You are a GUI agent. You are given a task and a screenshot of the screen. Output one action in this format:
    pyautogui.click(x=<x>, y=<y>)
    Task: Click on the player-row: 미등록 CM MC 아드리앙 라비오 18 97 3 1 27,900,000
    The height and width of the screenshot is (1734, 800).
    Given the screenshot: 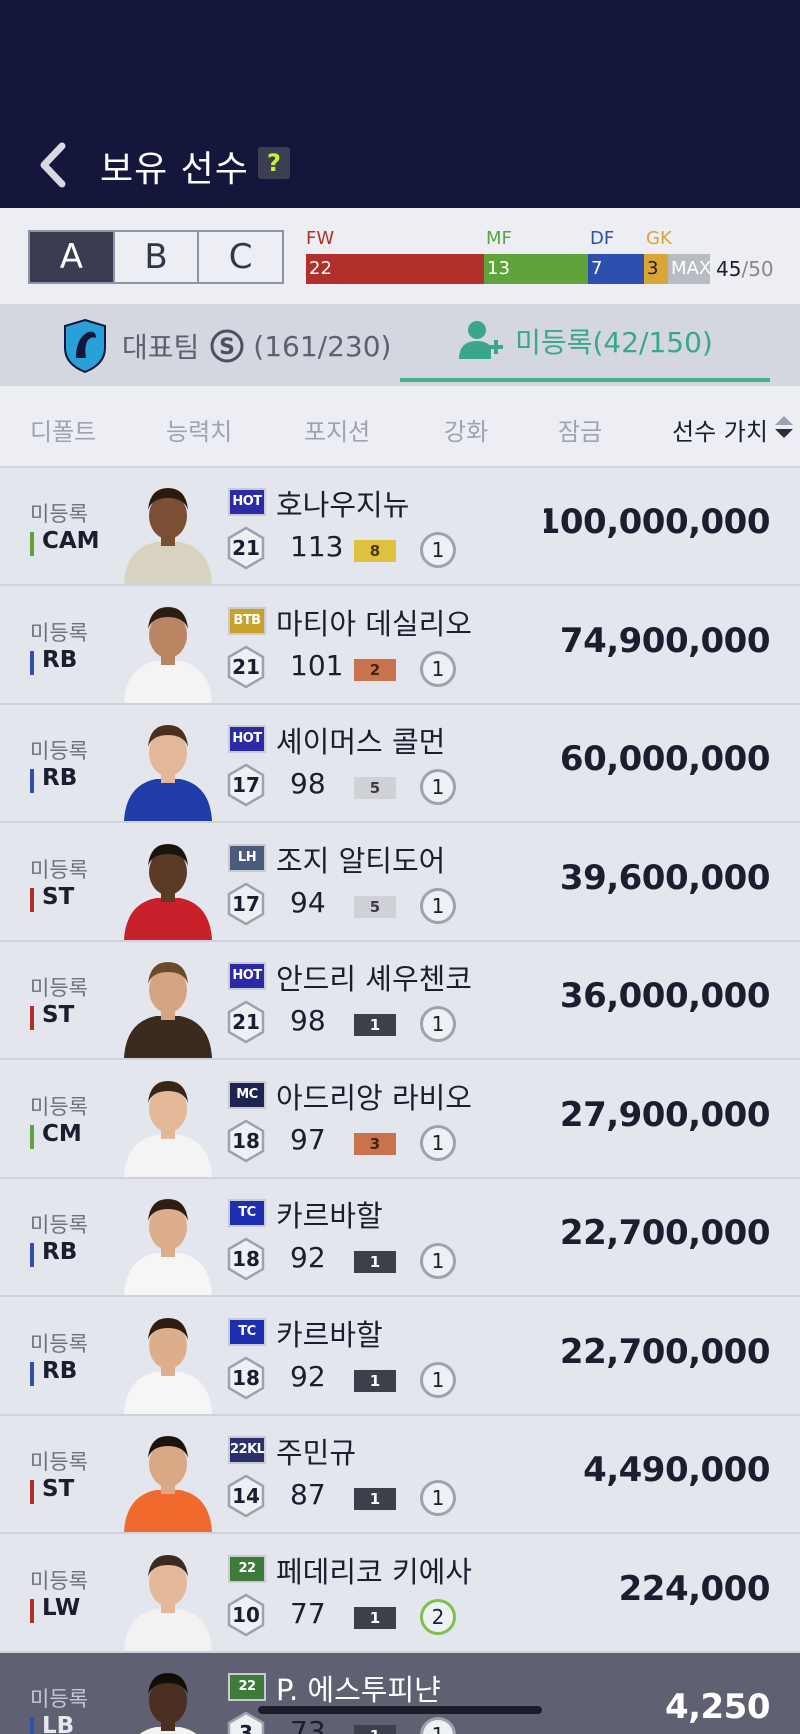 What is the action you would take?
    pyautogui.click(x=400, y=1119)
    